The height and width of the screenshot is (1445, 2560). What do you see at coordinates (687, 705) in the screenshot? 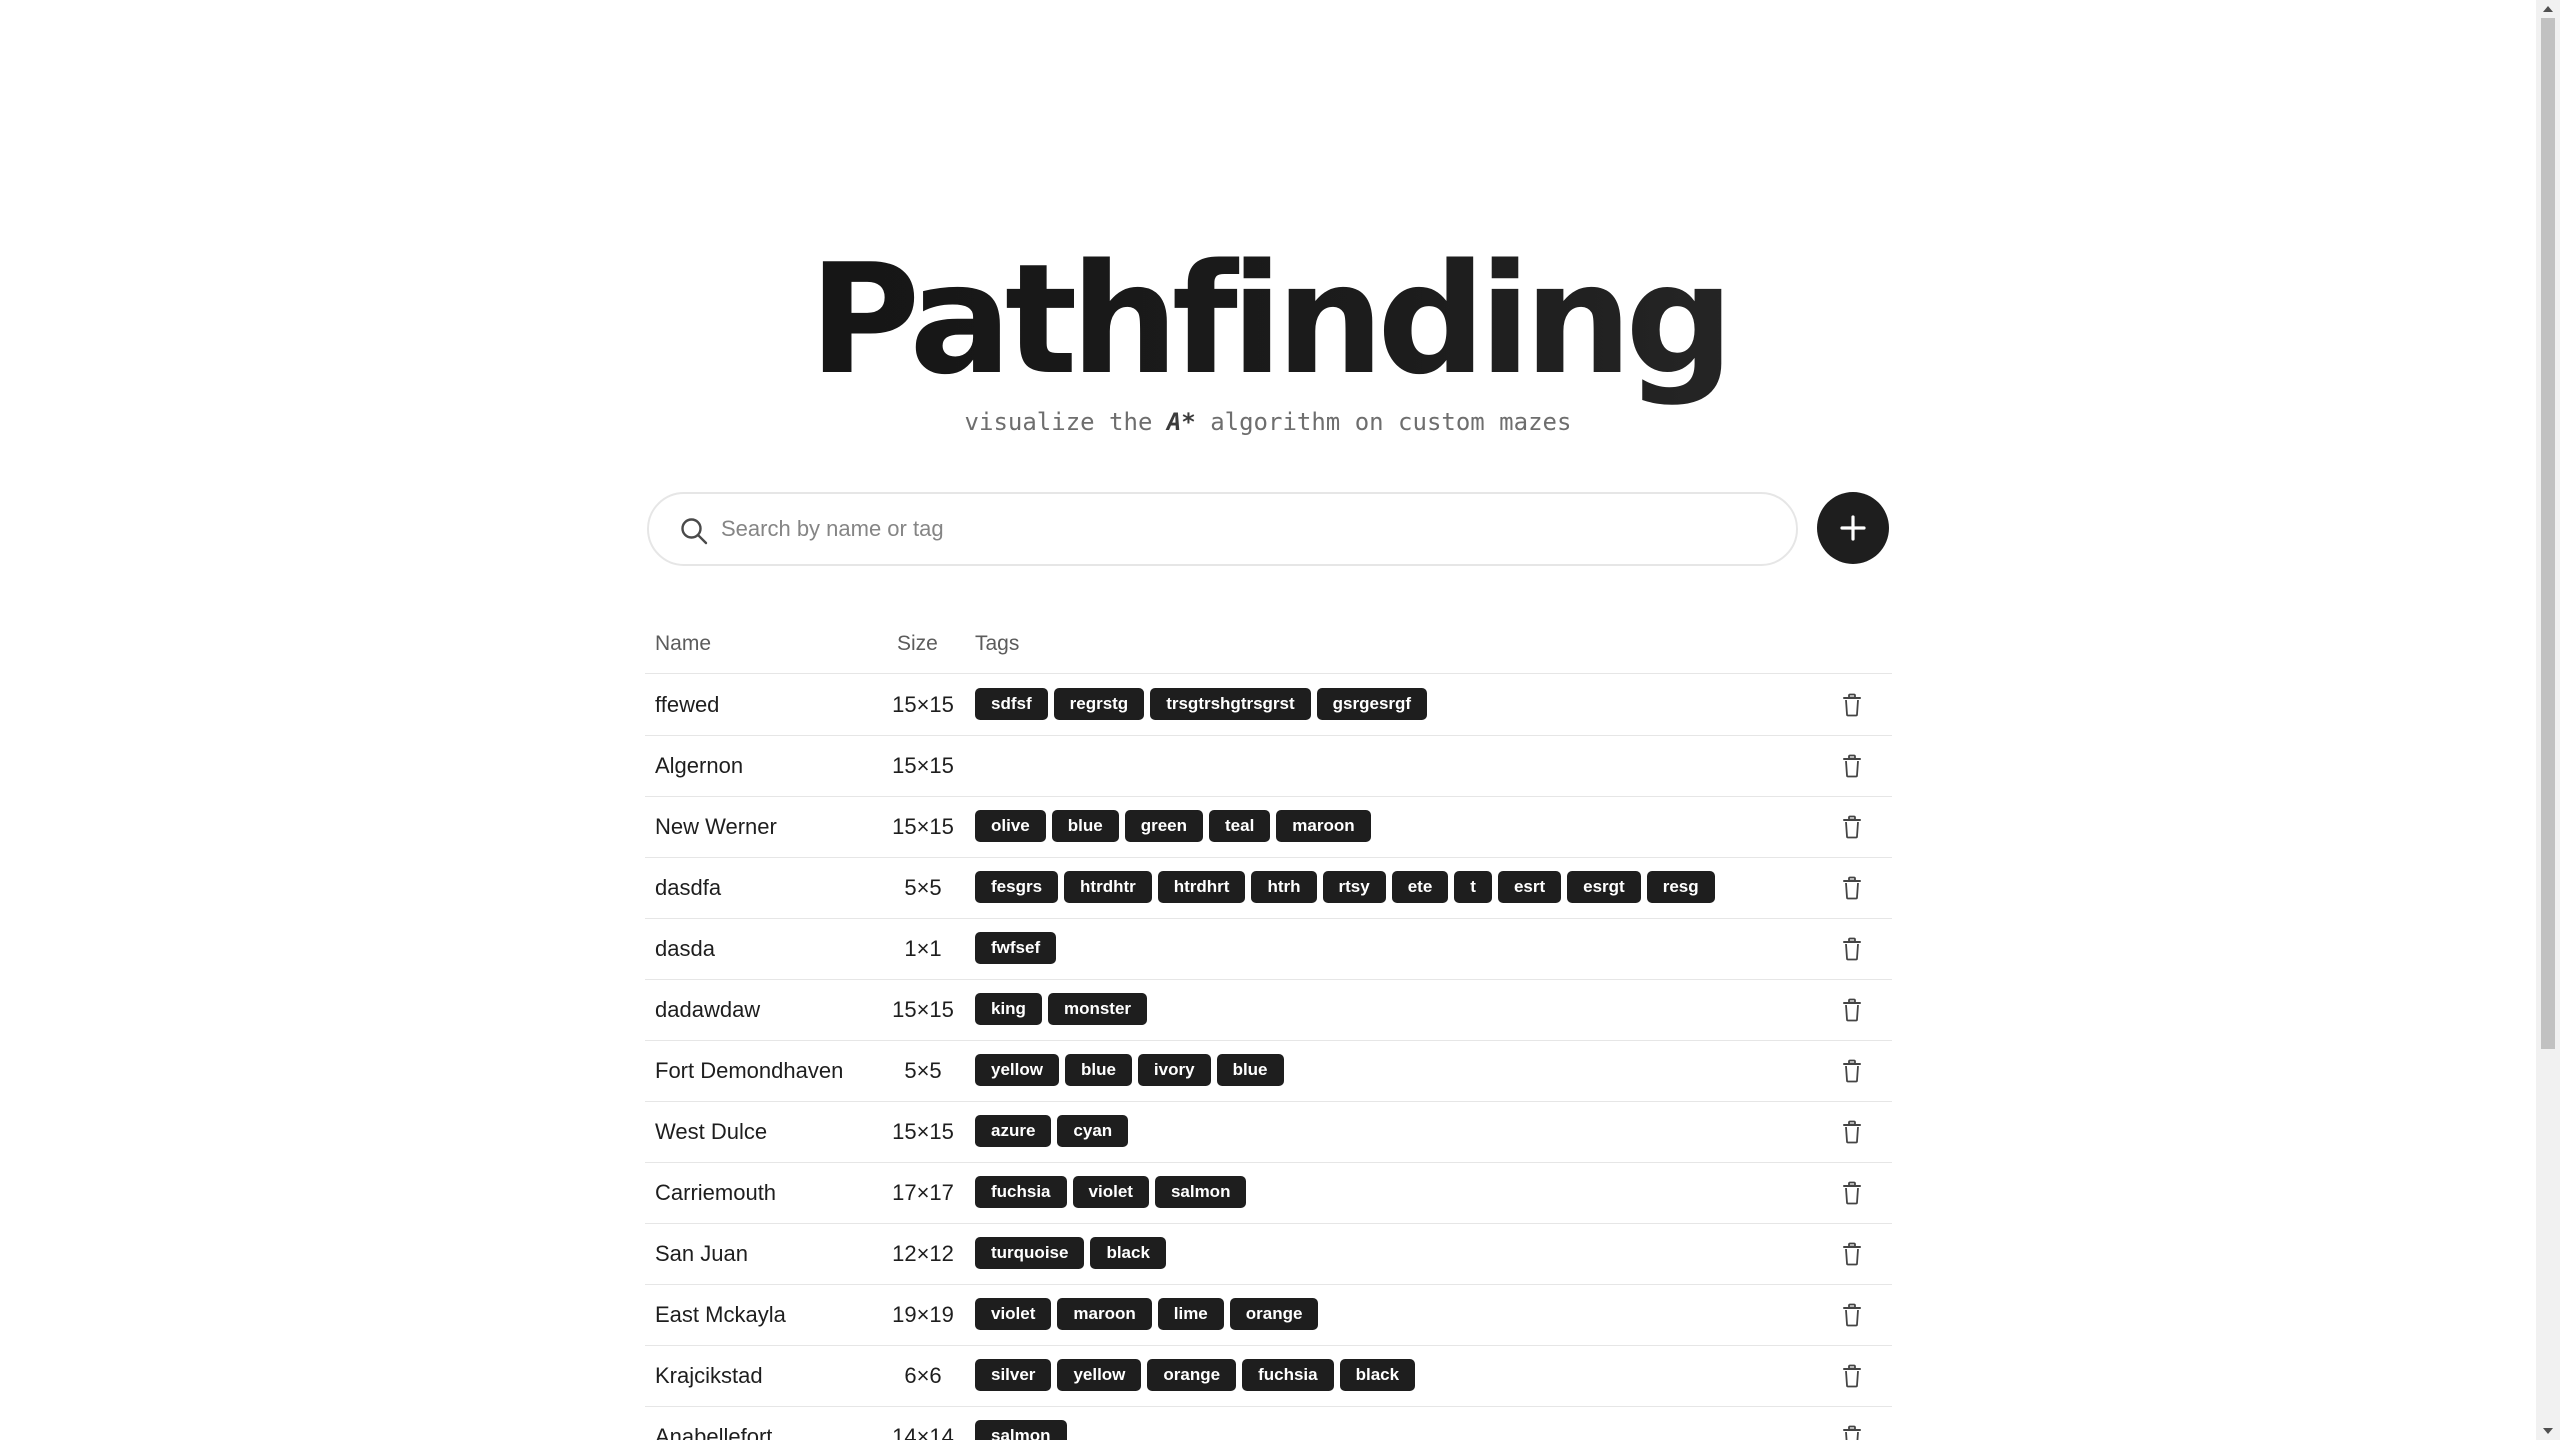
I see `maze-name: ffewed` at bounding box center [687, 705].